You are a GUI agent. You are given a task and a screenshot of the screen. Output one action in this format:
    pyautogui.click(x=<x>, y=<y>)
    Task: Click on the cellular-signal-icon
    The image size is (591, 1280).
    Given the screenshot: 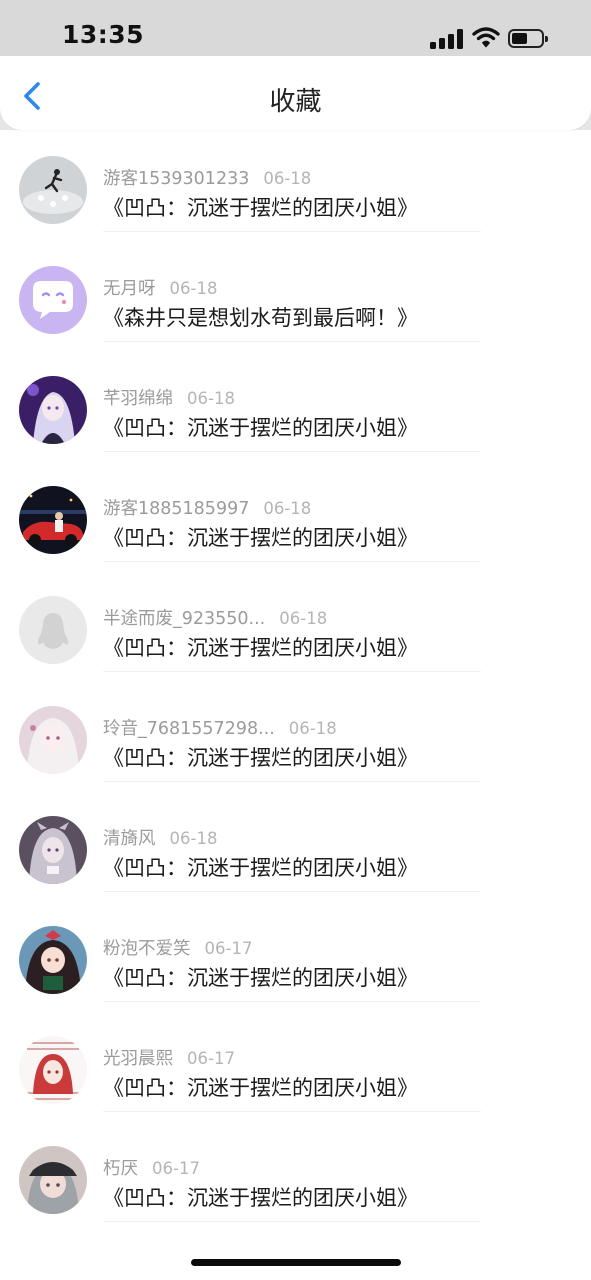 What is the action you would take?
    pyautogui.click(x=447, y=39)
    